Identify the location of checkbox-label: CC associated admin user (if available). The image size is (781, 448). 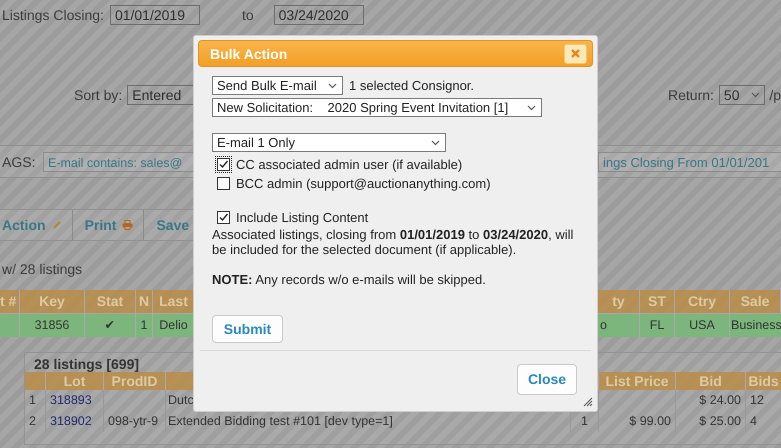
(349, 164).